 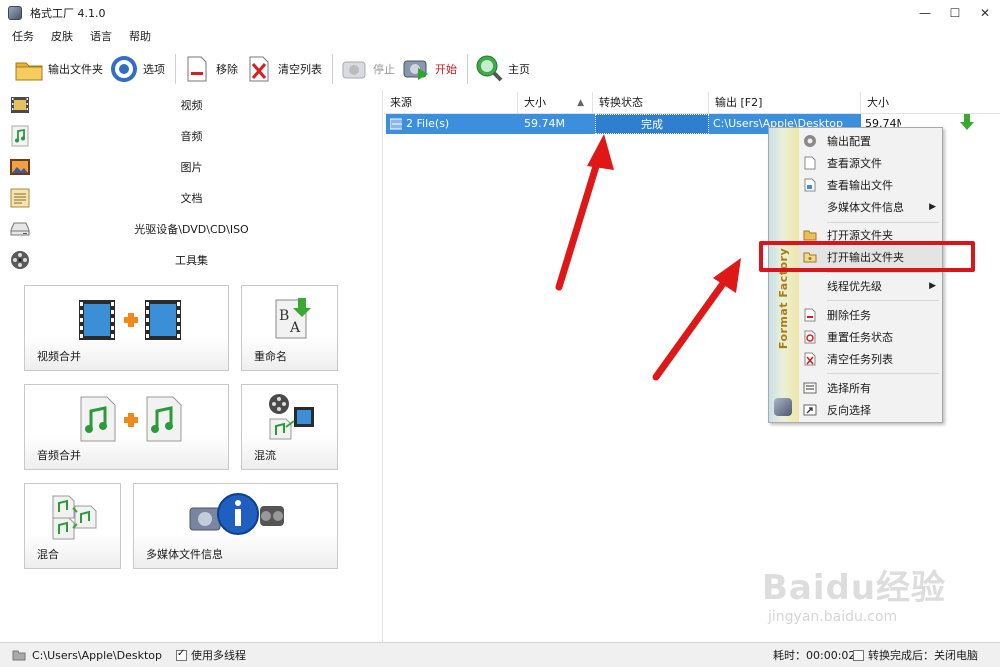 I want to click on multithread-label: 使用多线程, so click(x=218, y=655).